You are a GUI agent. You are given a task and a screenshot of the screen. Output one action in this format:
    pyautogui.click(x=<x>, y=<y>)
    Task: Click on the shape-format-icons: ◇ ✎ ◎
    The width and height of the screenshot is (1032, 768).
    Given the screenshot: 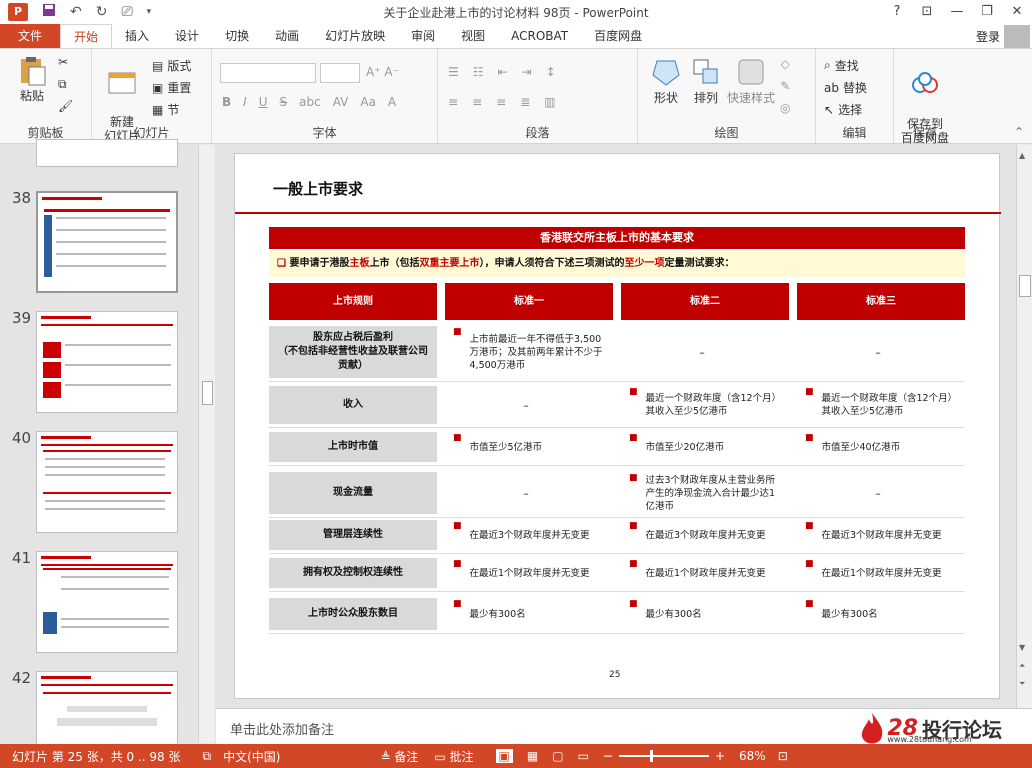 What is the action you would take?
    pyautogui.click(x=785, y=86)
    